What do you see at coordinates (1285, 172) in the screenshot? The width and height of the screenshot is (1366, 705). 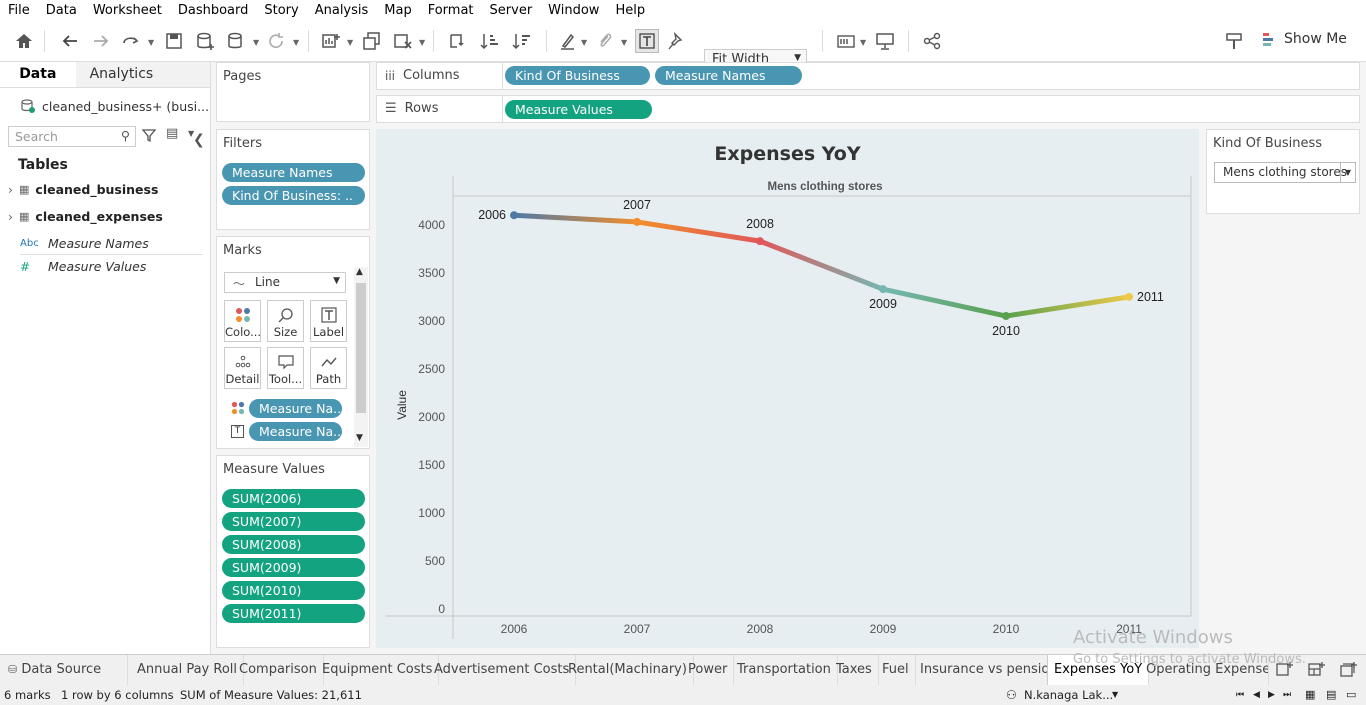 I see `kind-of-business-select: Mens clothing stores ▼` at bounding box center [1285, 172].